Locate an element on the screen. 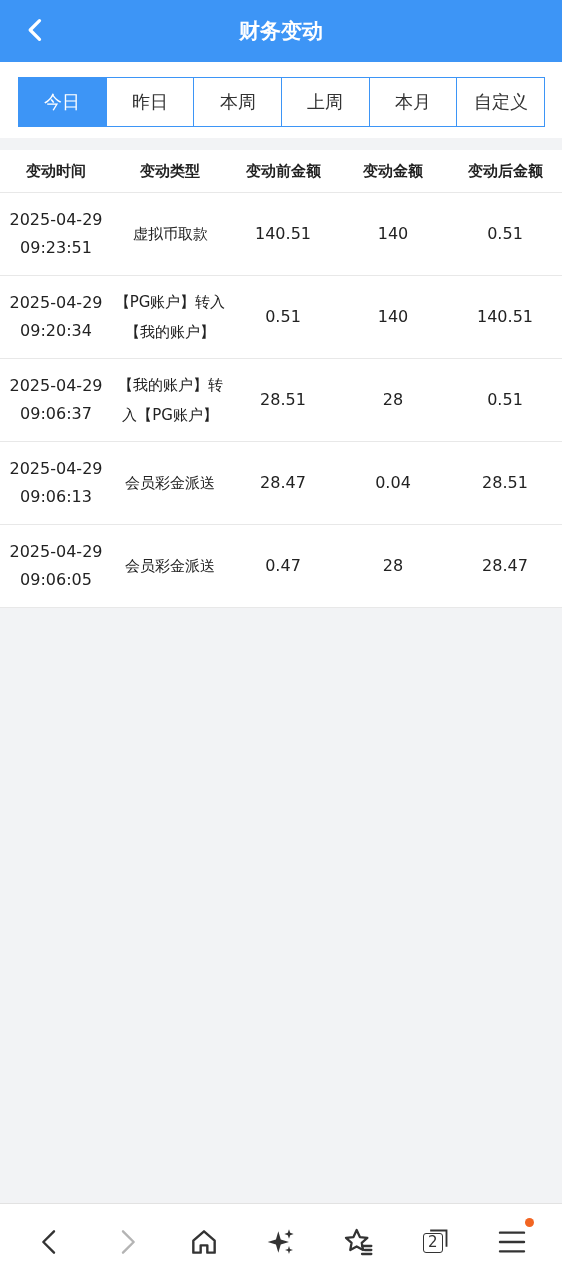 This screenshot has width=562, height=1280. table-cell-text: 2025-04-29 09:06:37 is located at coordinates (56, 400).